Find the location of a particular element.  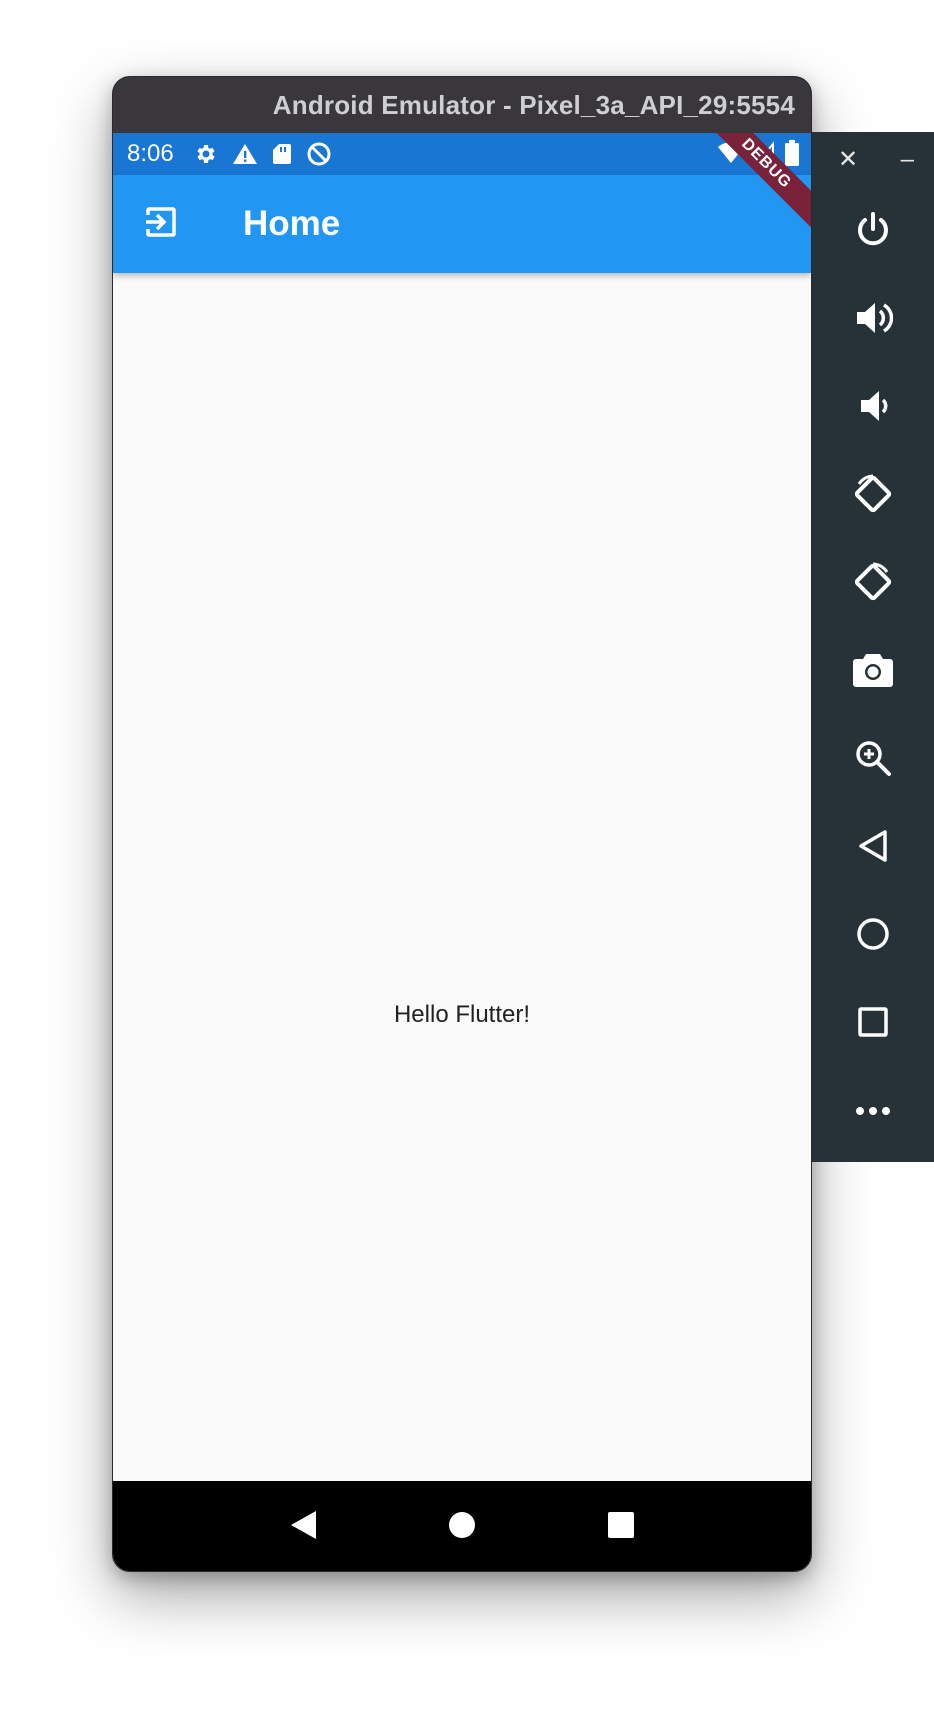

hello-text: Hello Flutter! is located at coordinates (462, 1014).